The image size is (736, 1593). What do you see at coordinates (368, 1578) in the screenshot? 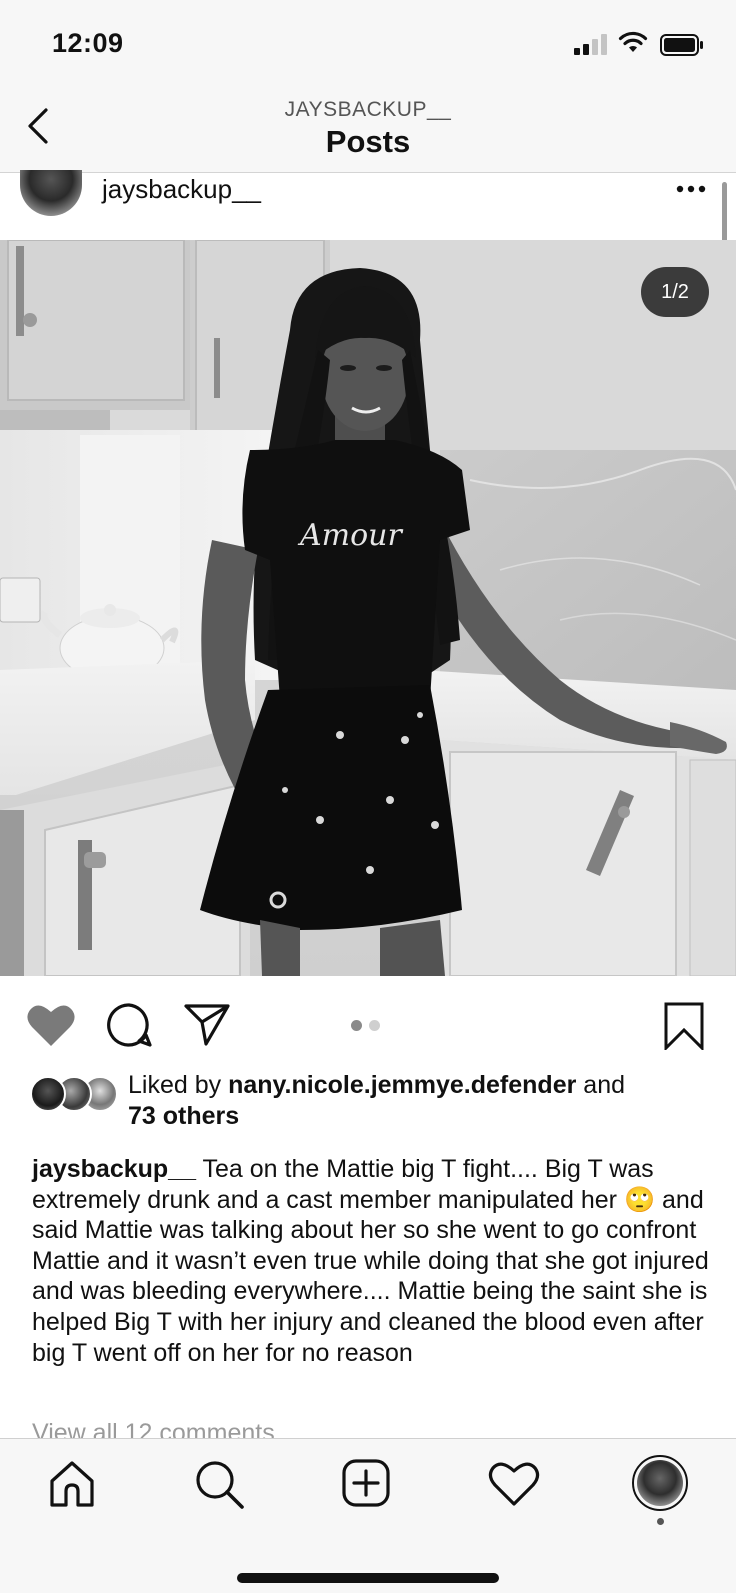
I see `home-indicator` at bounding box center [368, 1578].